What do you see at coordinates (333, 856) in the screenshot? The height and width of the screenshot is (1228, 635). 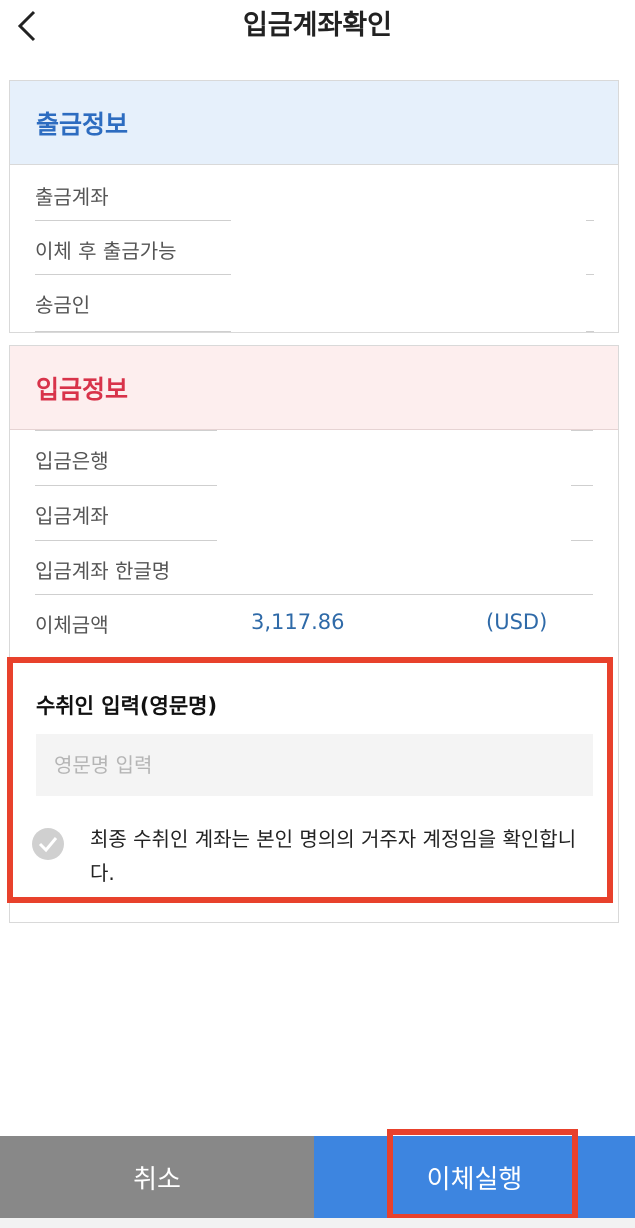 I see `confirm-text: 최종 수취인 계좌는 본인 명의의 거주자 계정임을 확인합니다.` at bounding box center [333, 856].